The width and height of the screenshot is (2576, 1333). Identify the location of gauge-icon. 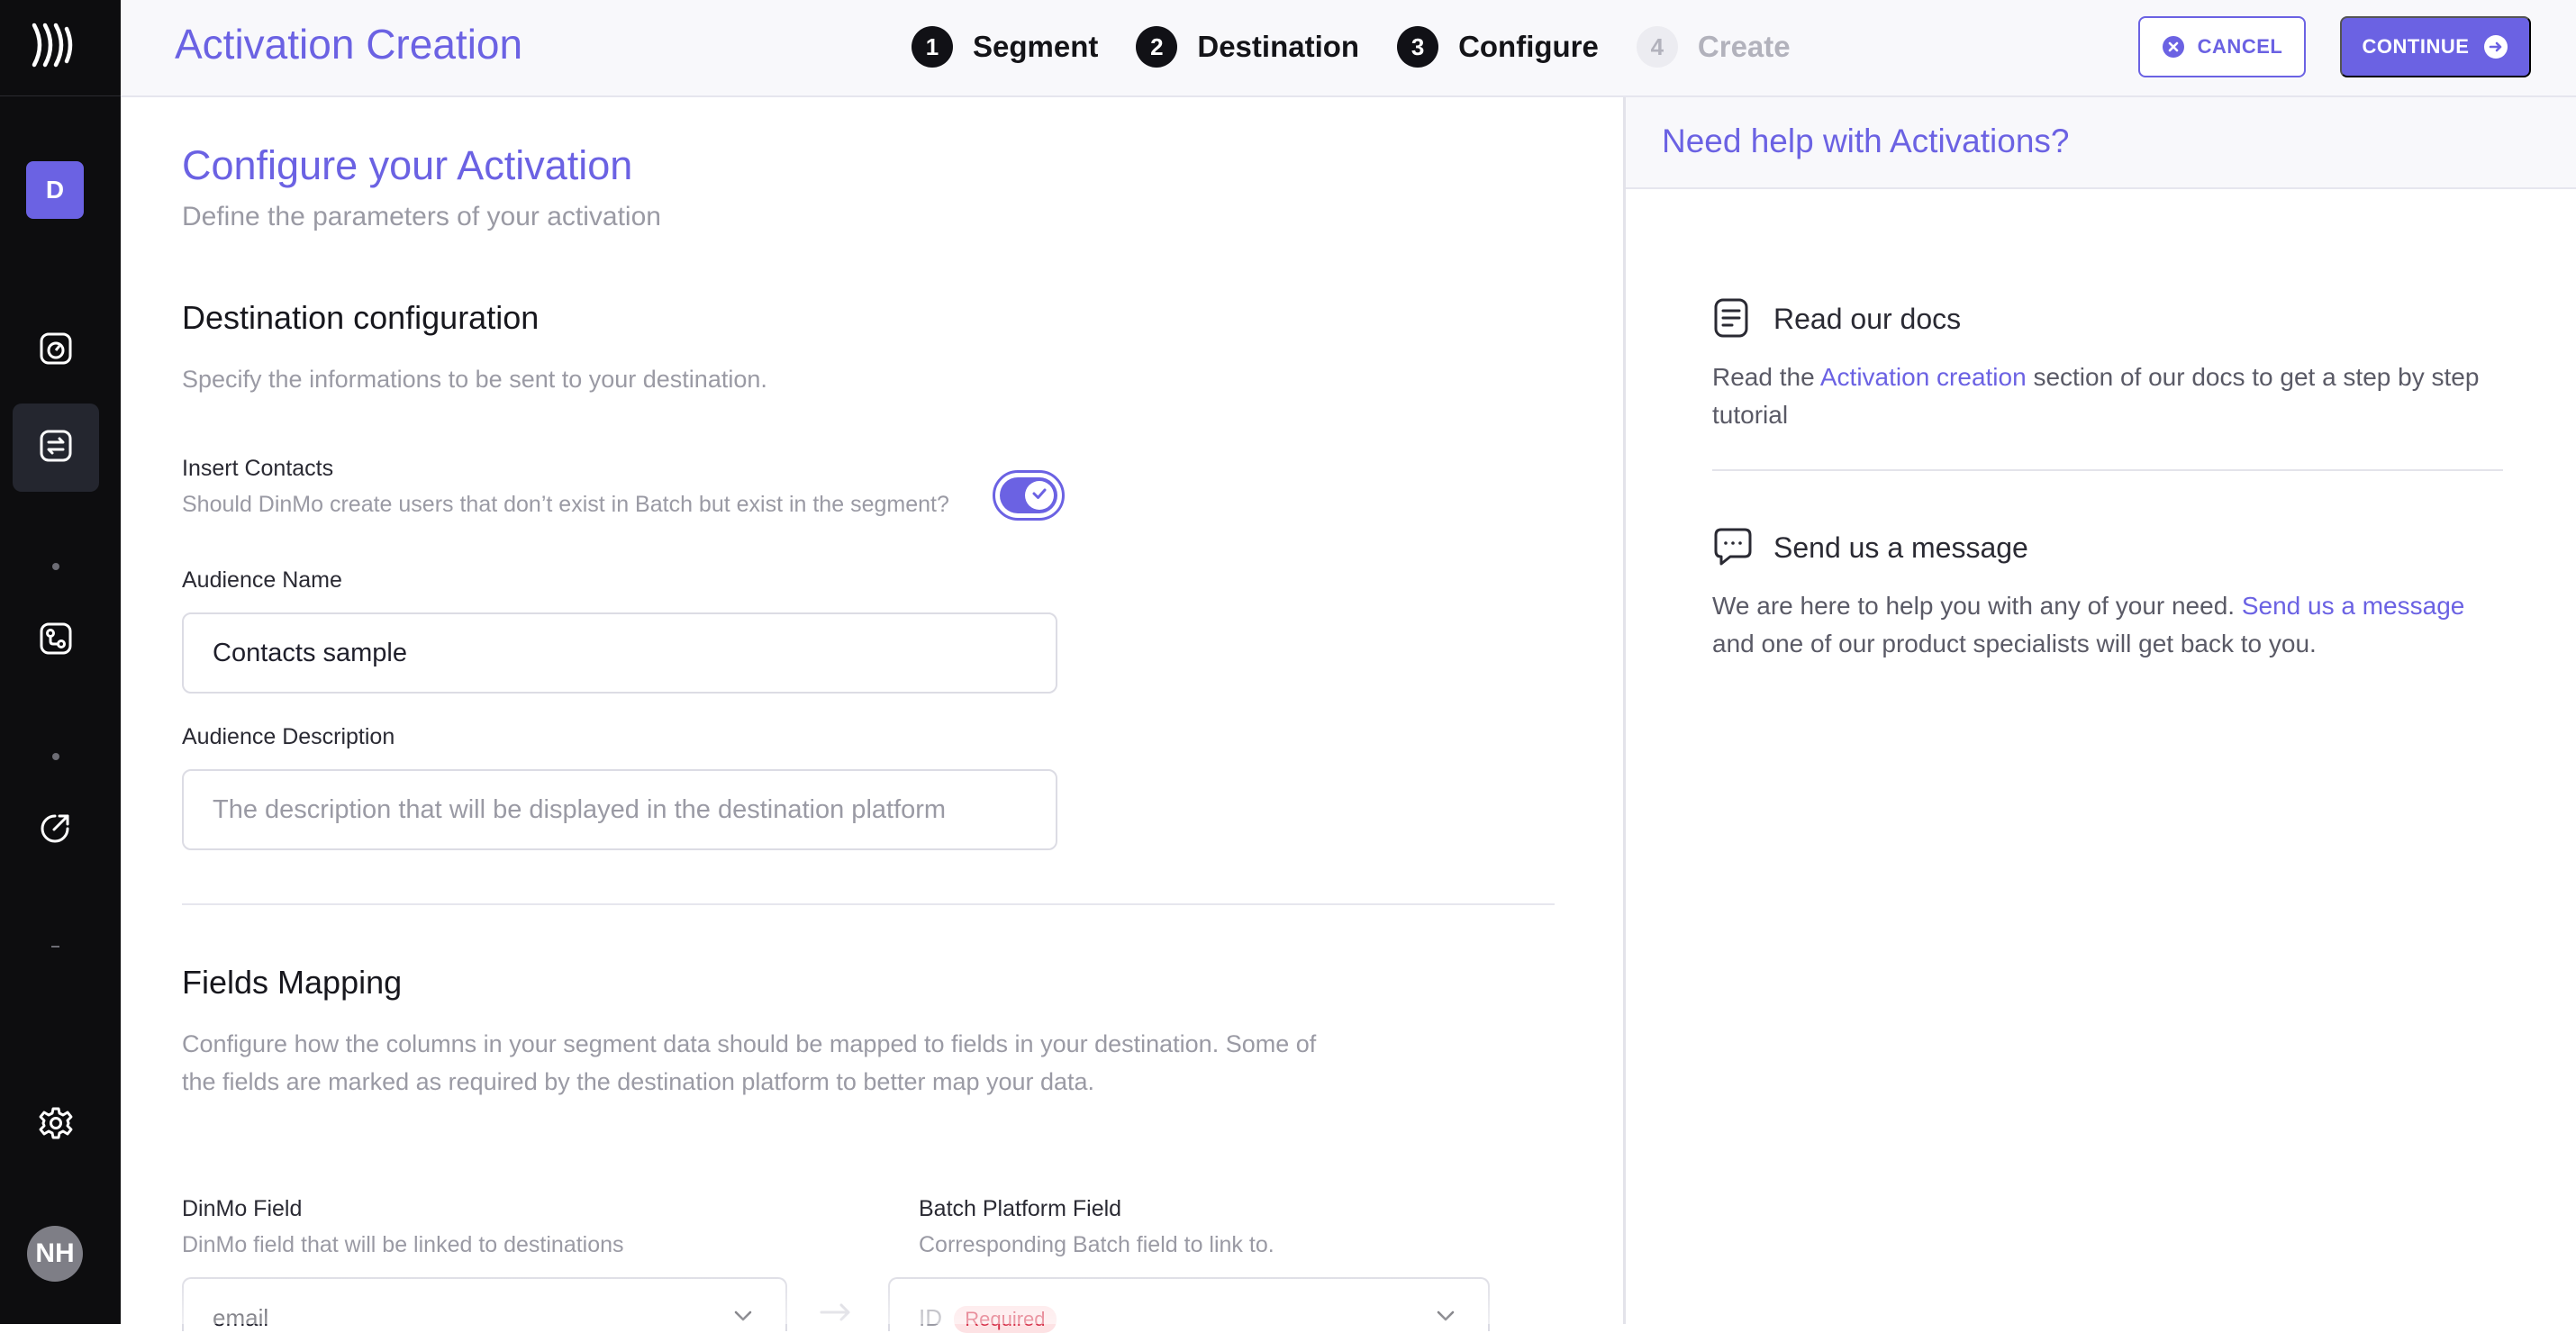
(56, 350).